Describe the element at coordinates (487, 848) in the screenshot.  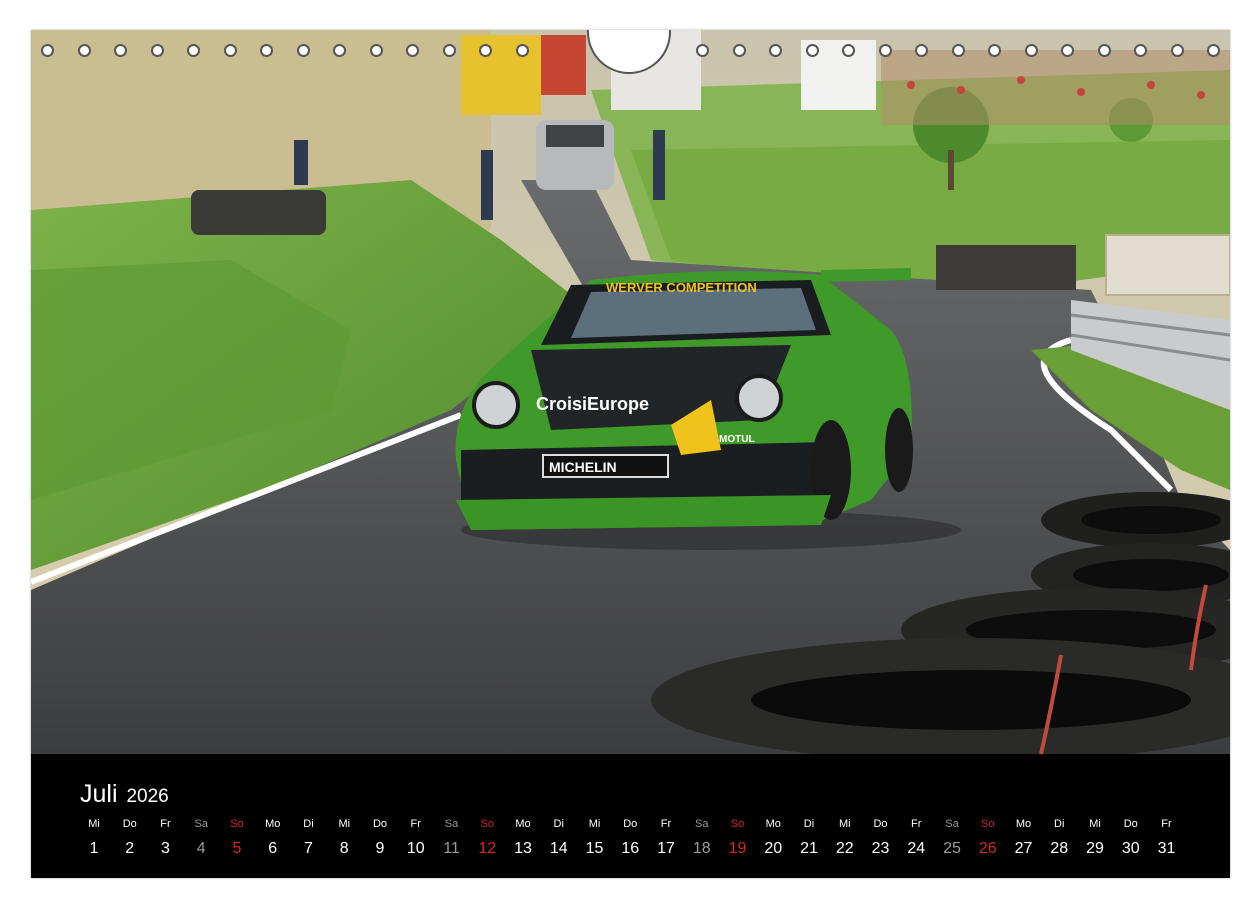
I see `day-number: 12` at that location.